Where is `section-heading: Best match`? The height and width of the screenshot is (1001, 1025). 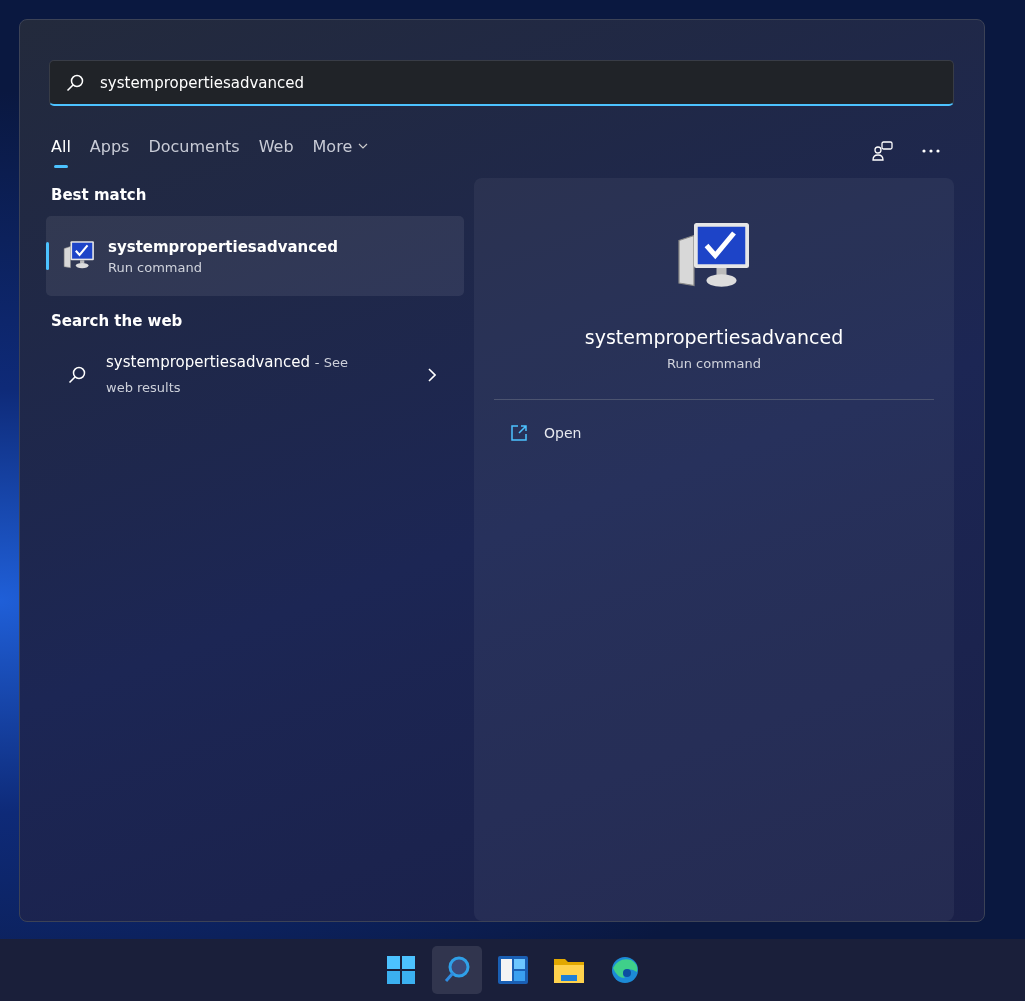
section-heading: Best match is located at coordinates (99, 195).